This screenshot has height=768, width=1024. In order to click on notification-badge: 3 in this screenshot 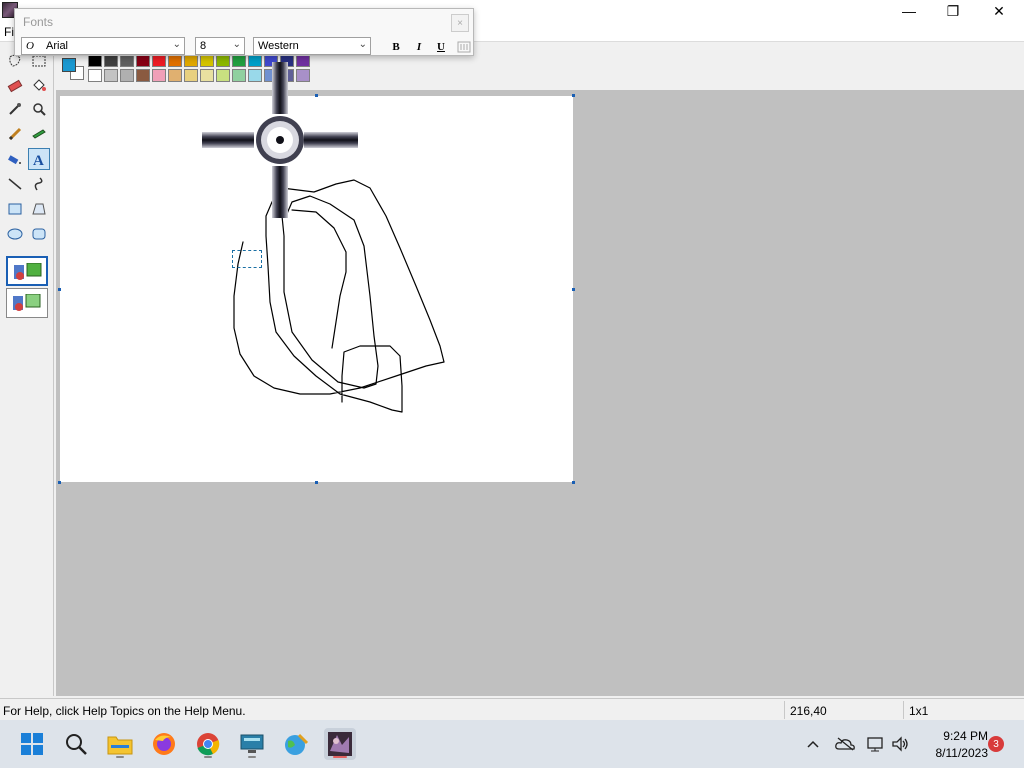, I will do `click(996, 744)`.